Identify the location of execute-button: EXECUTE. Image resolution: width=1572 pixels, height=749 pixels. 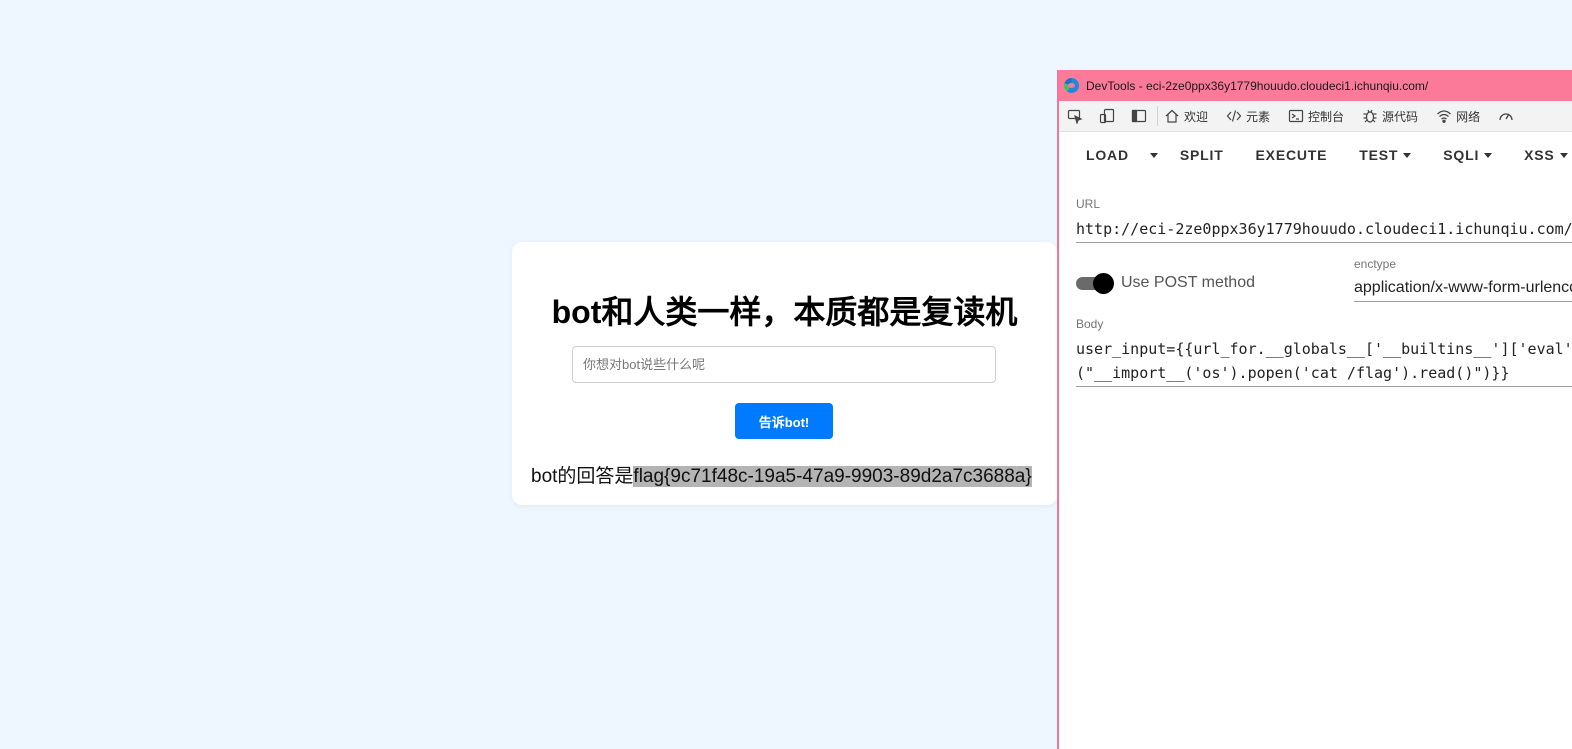
(1292, 155).